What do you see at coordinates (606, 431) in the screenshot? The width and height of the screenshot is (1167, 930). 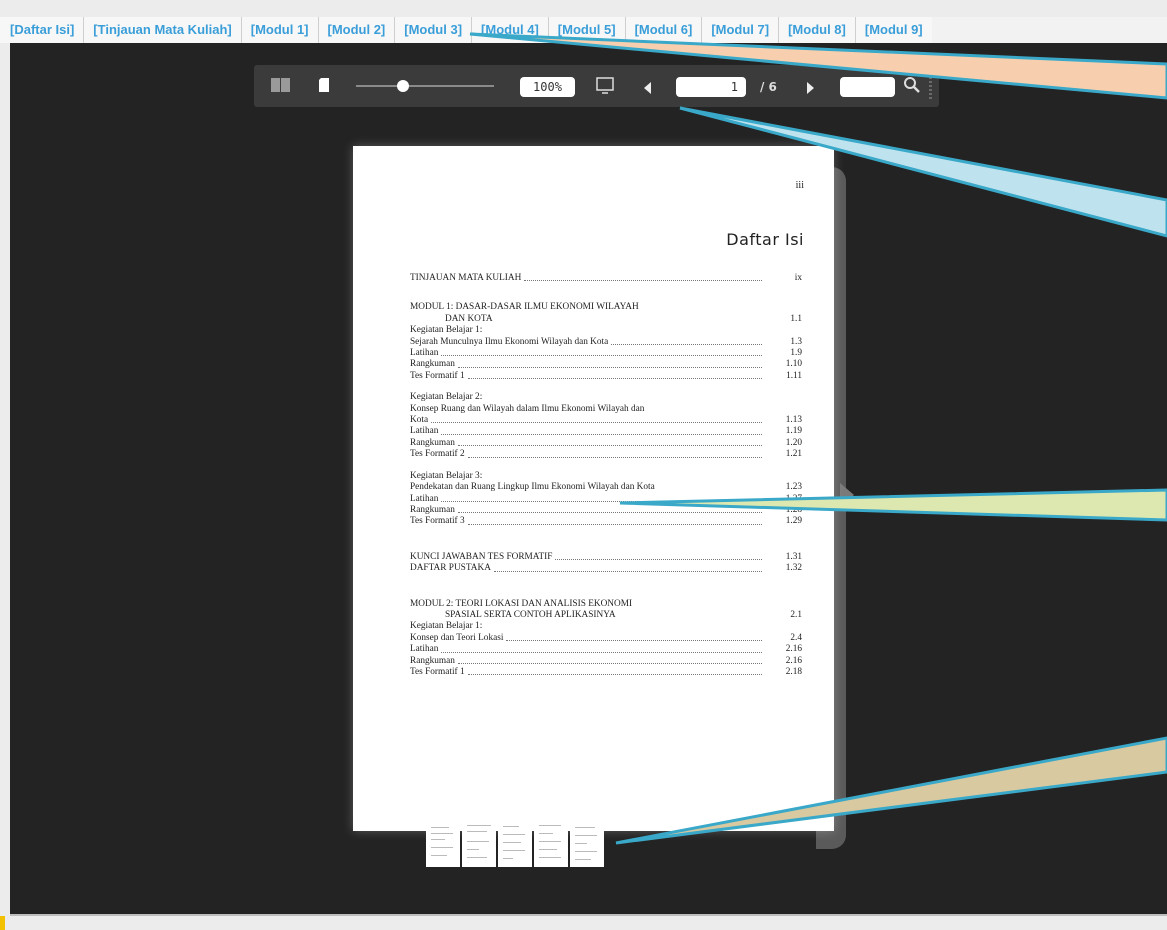 I see `toc-row: Latihan 1.19` at bounding box center [606, 431].